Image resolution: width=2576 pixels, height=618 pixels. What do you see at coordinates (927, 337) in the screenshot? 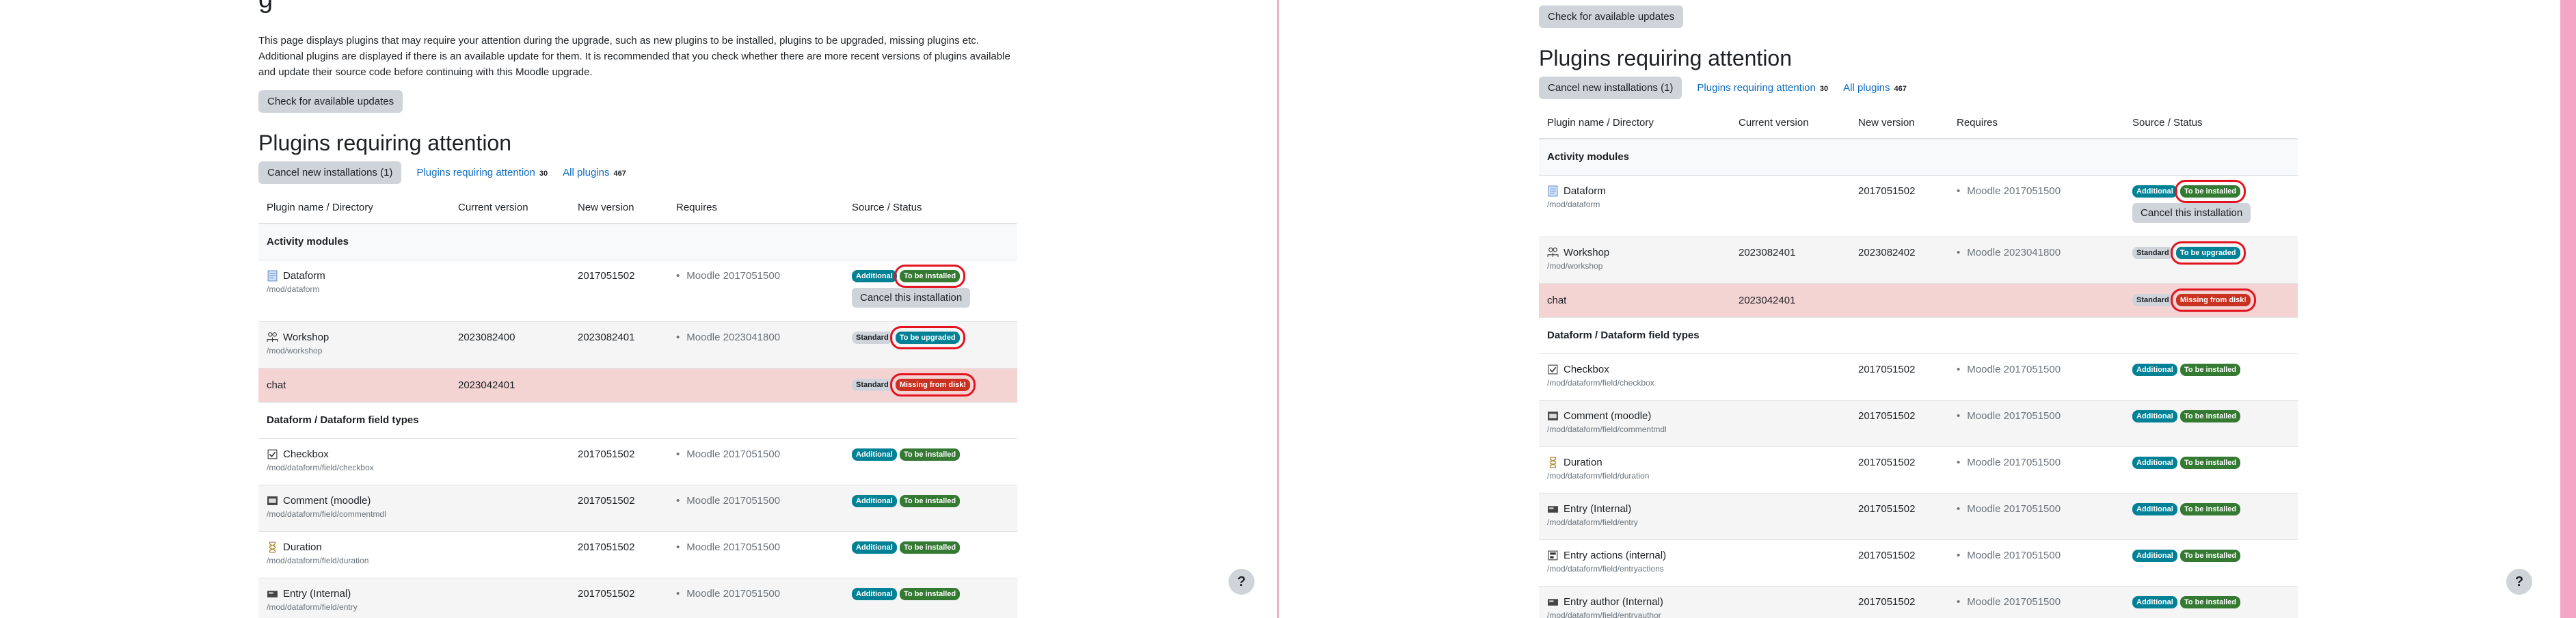
I see `status-badge: To be upgraded` at bounding box center [927, 337].